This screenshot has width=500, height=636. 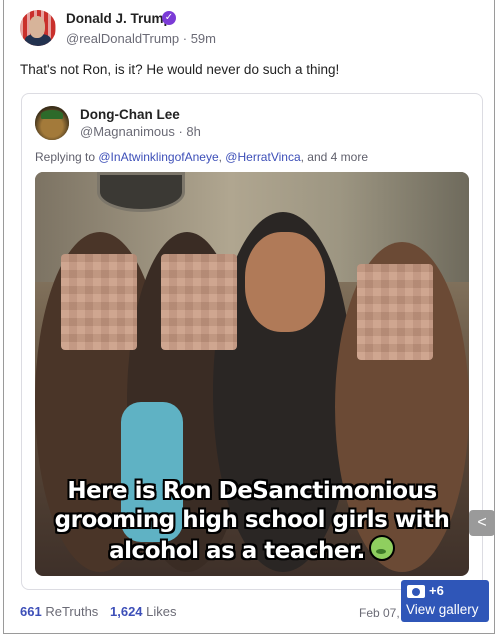 What do you see at coordinates (126, 611) in the screenshot?
I see `likes-count: 1,624` at bounding box center [126, 611].